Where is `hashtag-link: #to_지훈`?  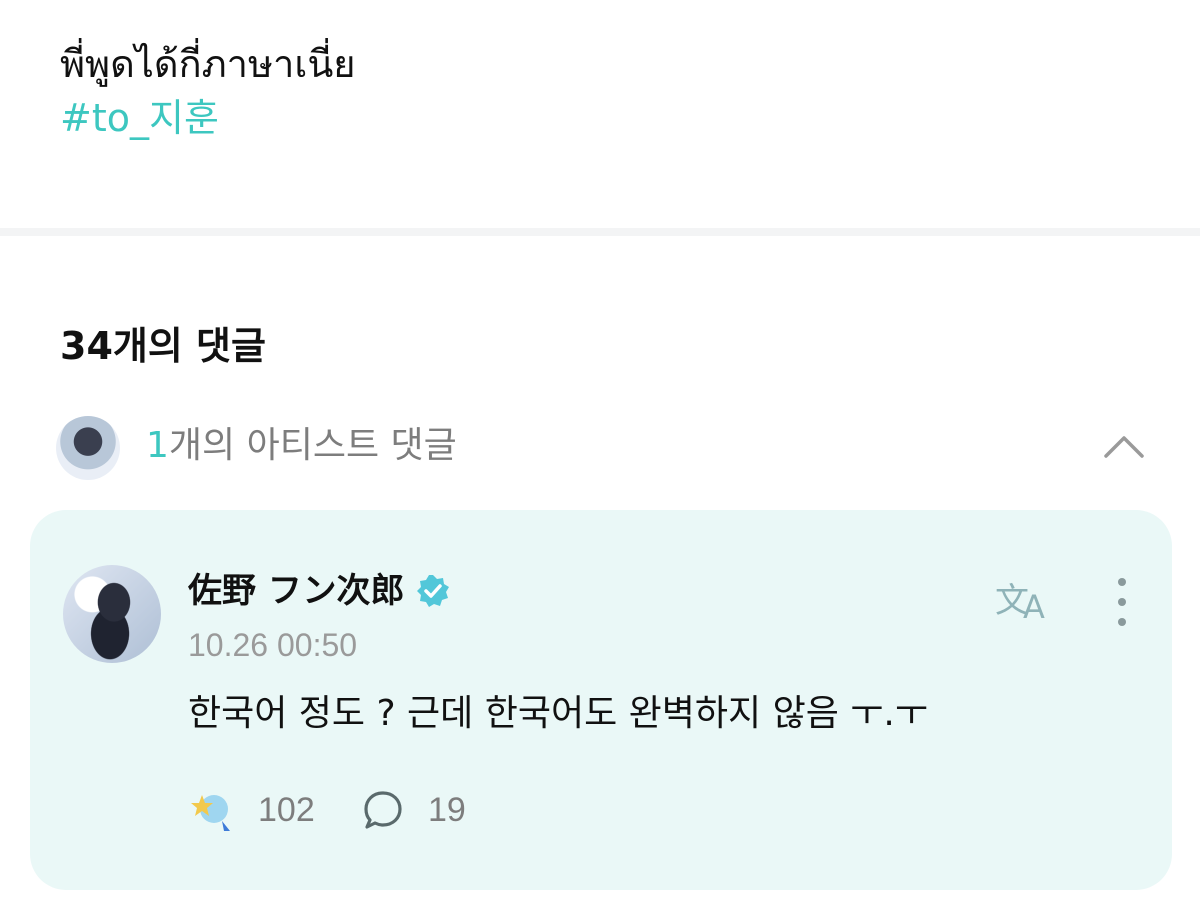 hashtag-link: #to_지훈 is located at coordinates (139, 118).